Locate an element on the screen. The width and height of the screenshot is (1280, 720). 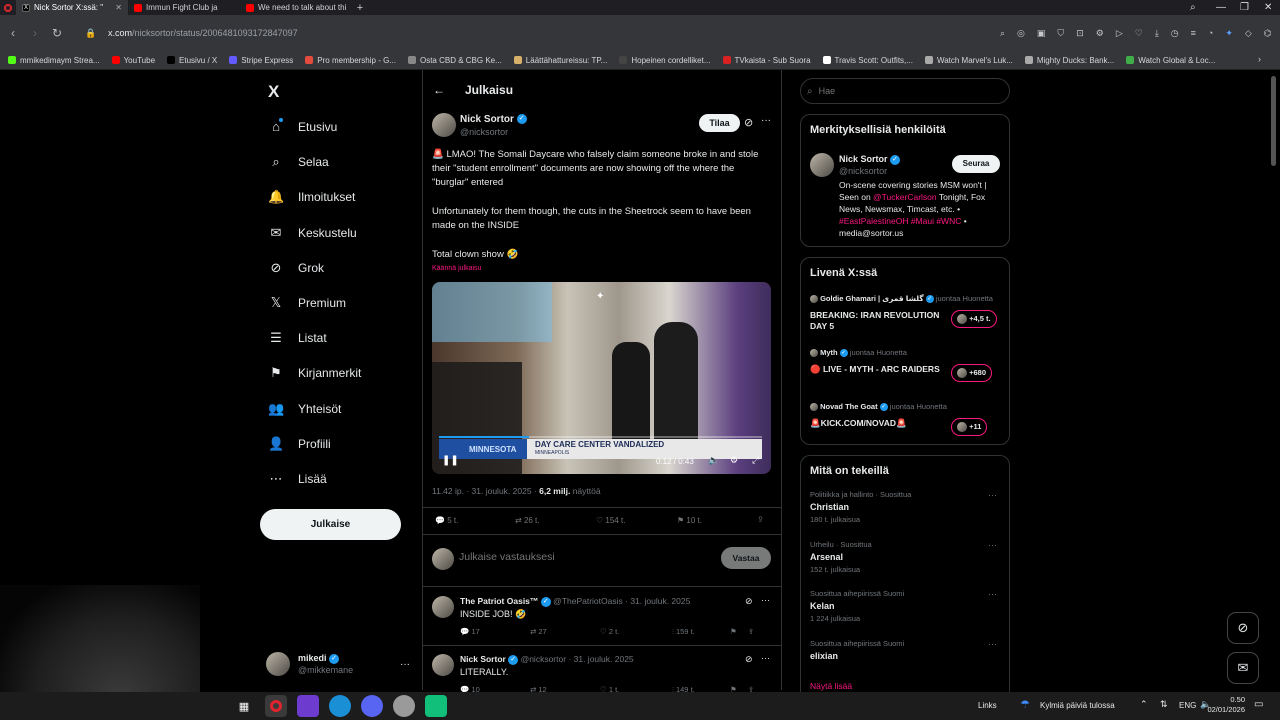
close-window-button: ✕ is located at coordinates (1268, 7).